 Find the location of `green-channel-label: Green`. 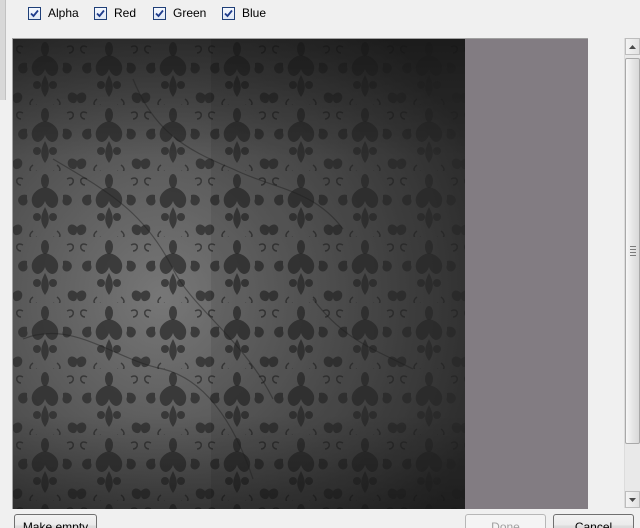

green-channel-label: Green is located at coordinates (190, 13).